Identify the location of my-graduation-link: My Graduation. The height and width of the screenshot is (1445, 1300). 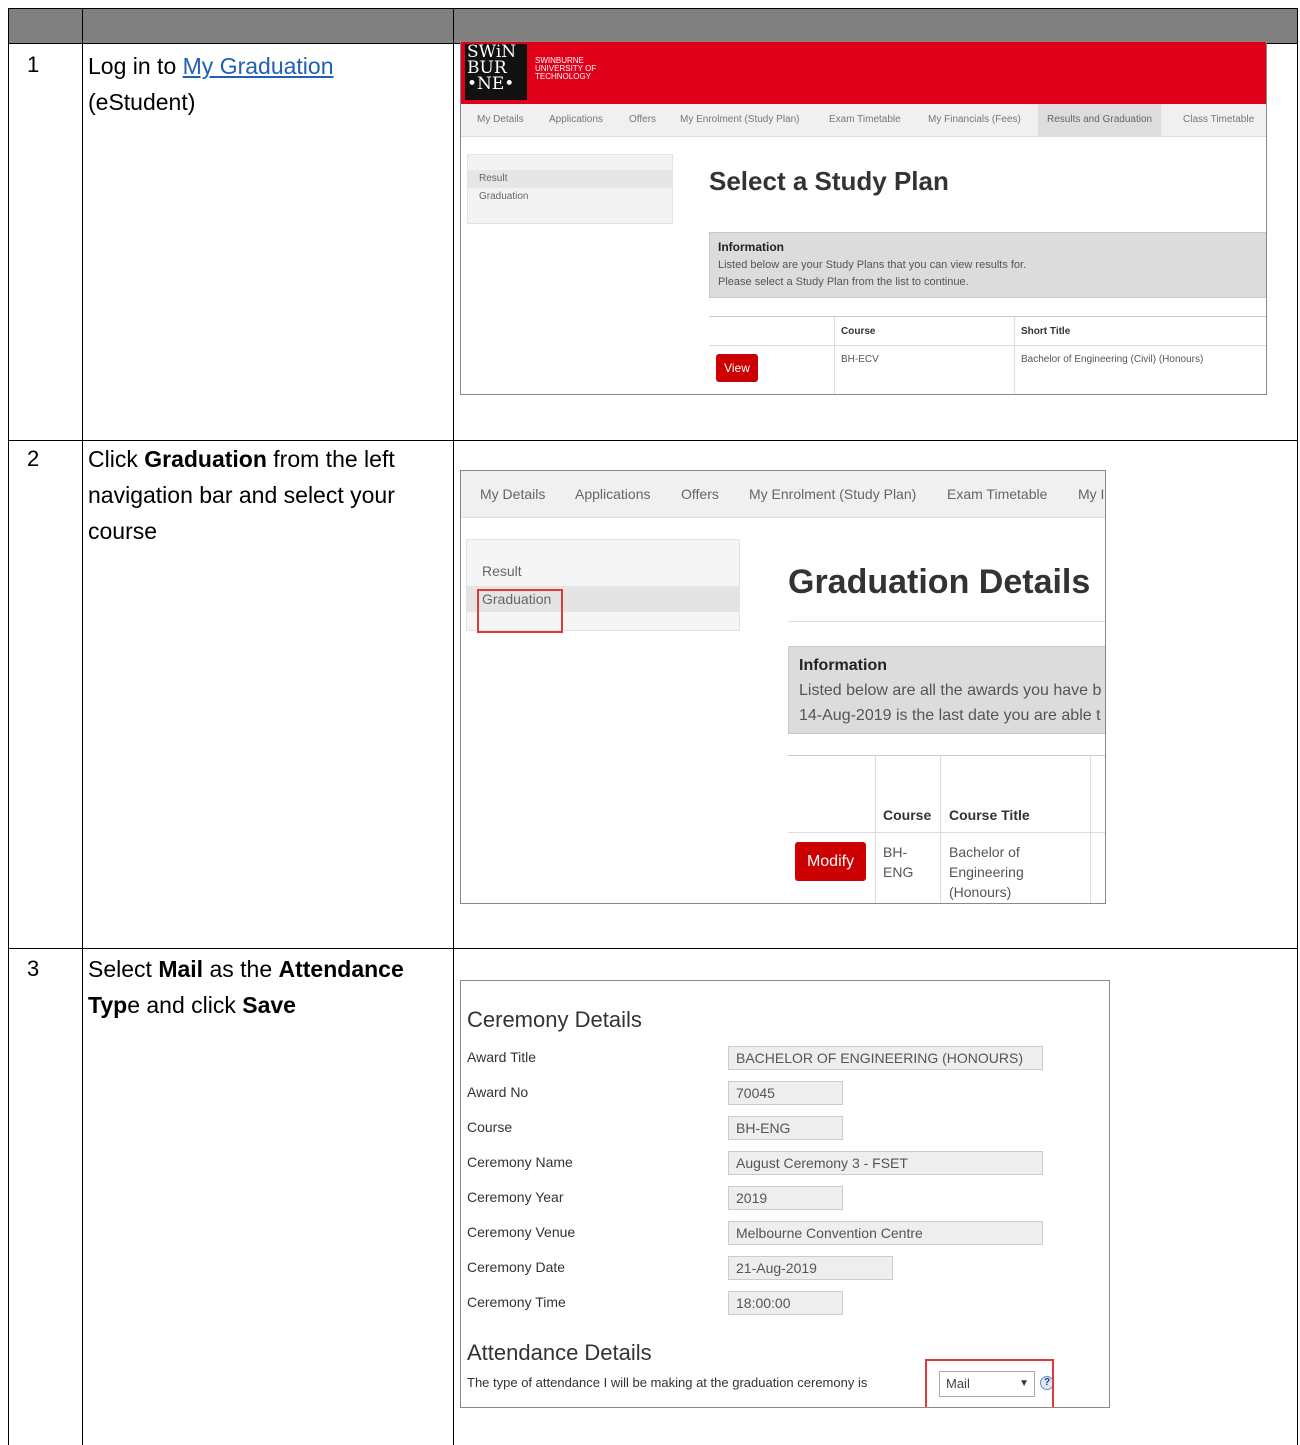
(258, 66).